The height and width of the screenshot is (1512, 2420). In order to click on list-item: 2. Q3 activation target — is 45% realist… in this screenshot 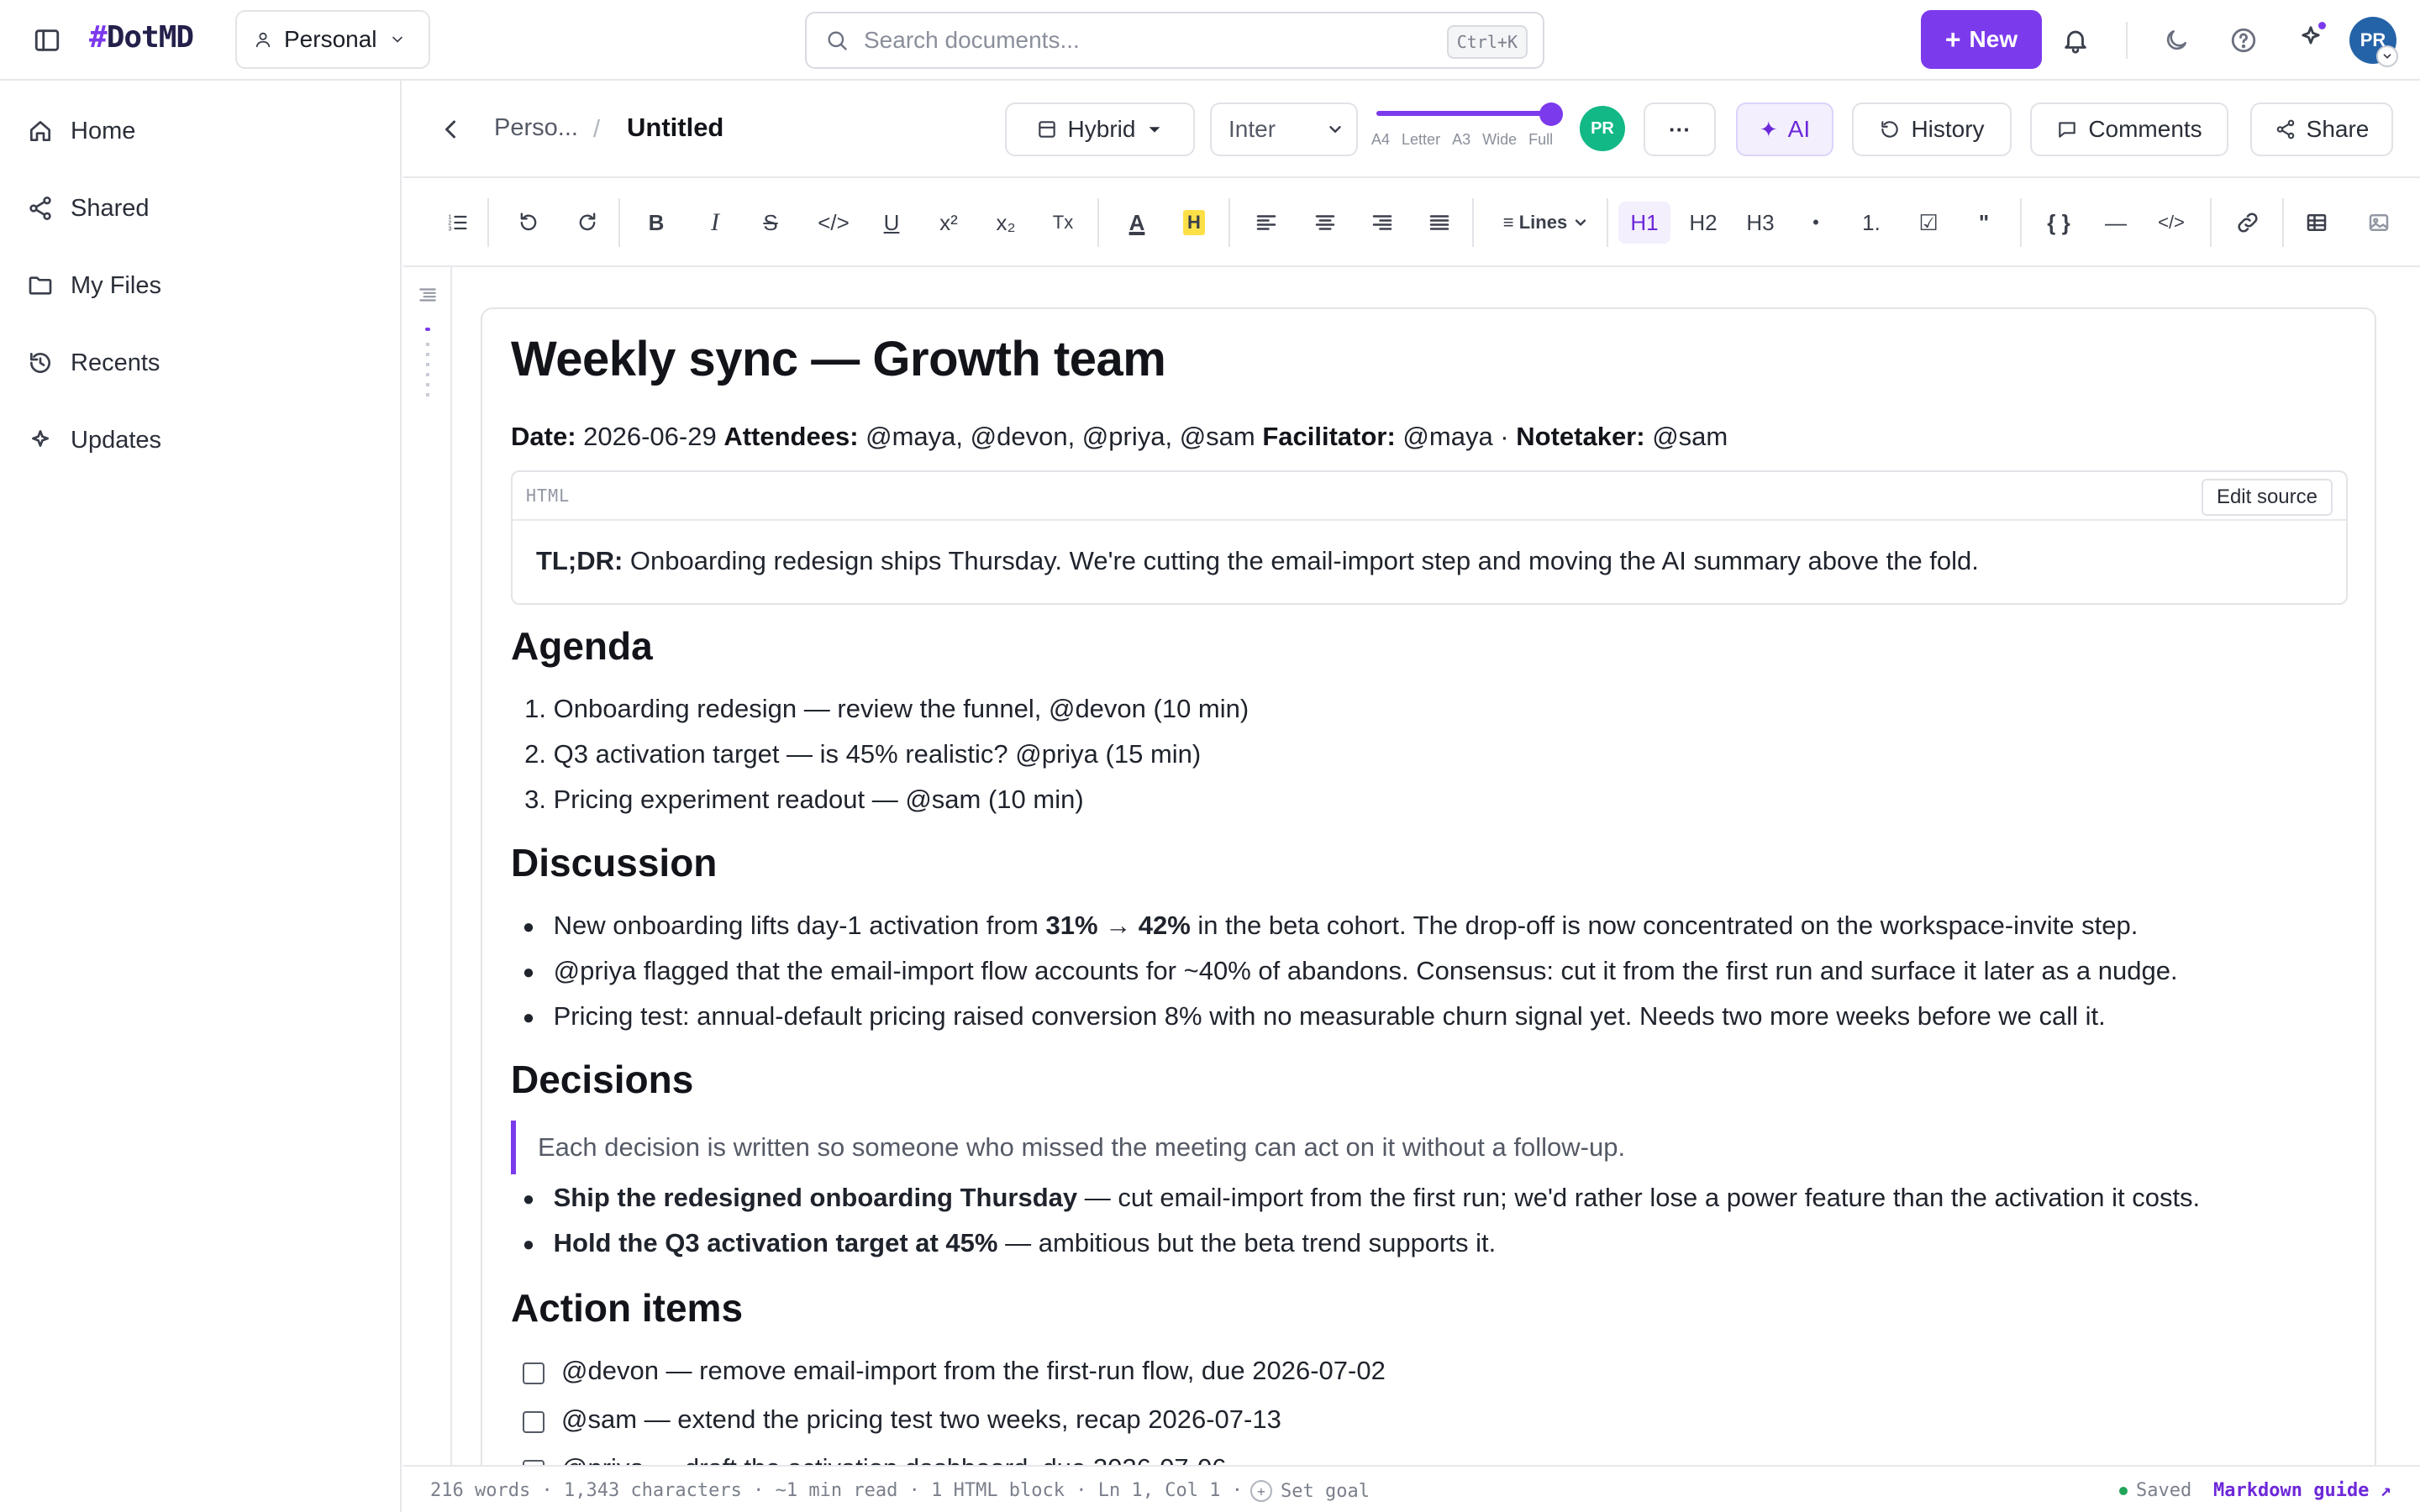, I will do `click(856, 754)`.